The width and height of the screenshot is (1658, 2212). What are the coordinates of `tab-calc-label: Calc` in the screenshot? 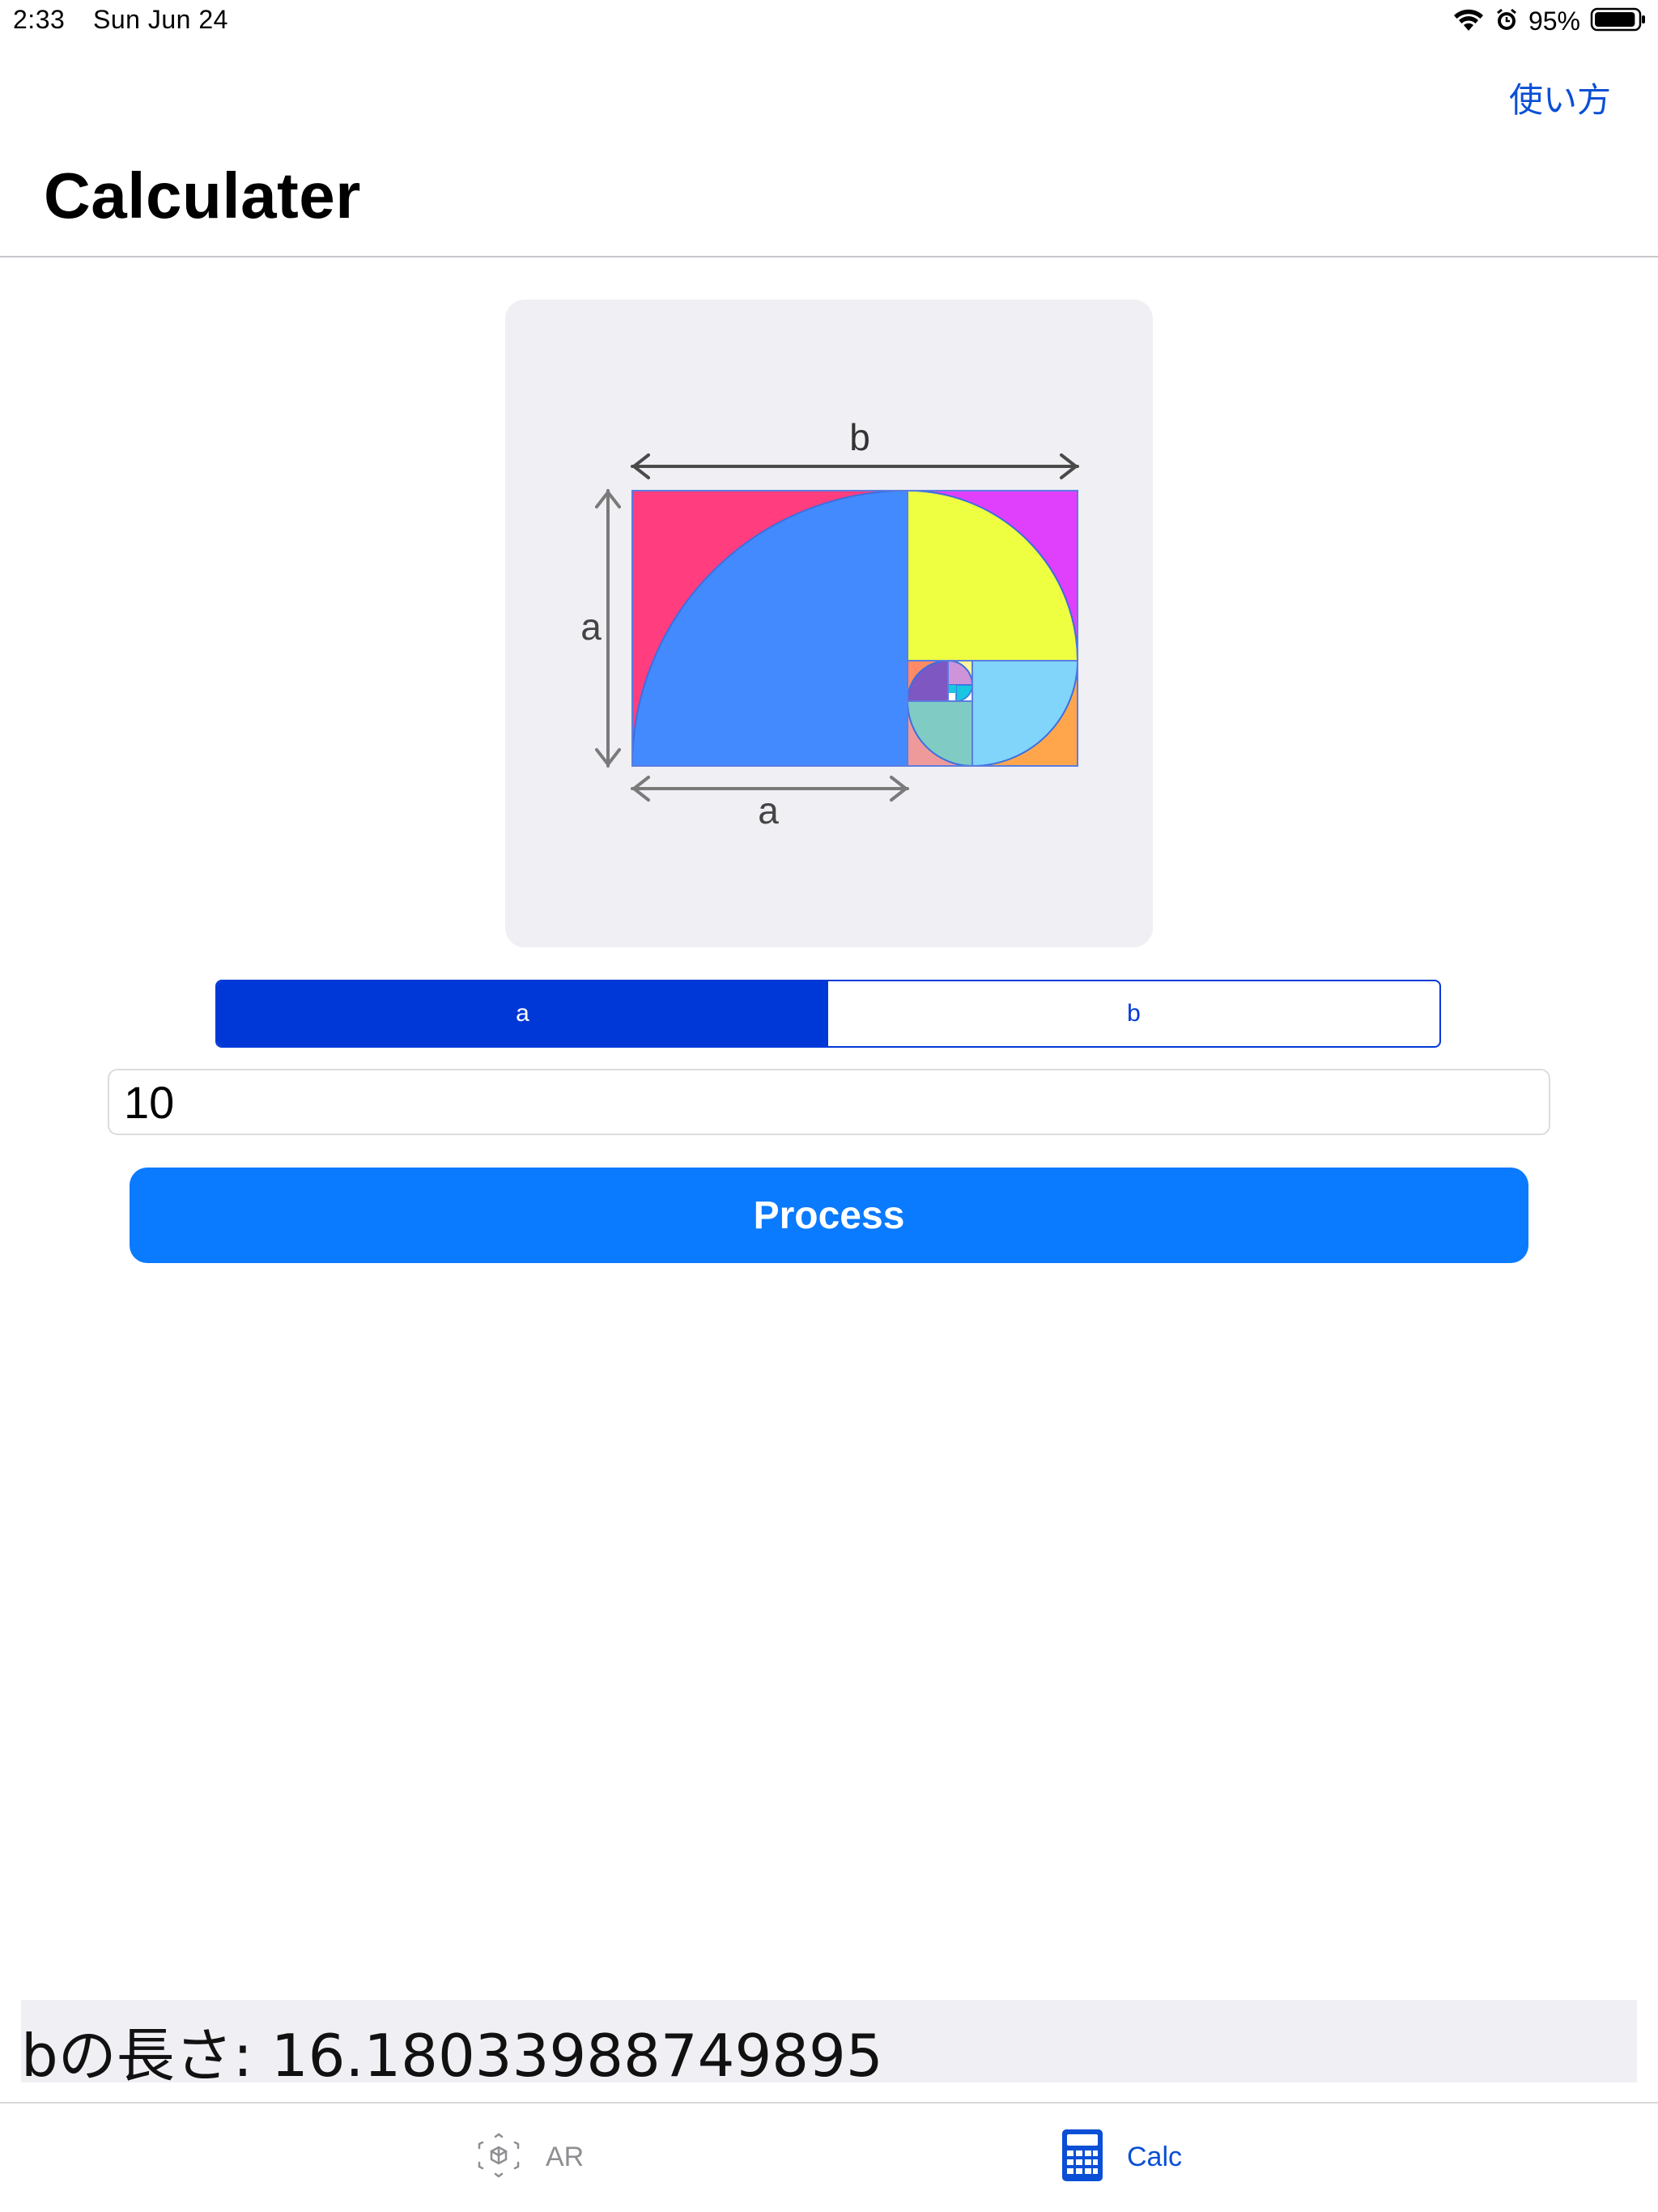 It's located at (1155, 2156).